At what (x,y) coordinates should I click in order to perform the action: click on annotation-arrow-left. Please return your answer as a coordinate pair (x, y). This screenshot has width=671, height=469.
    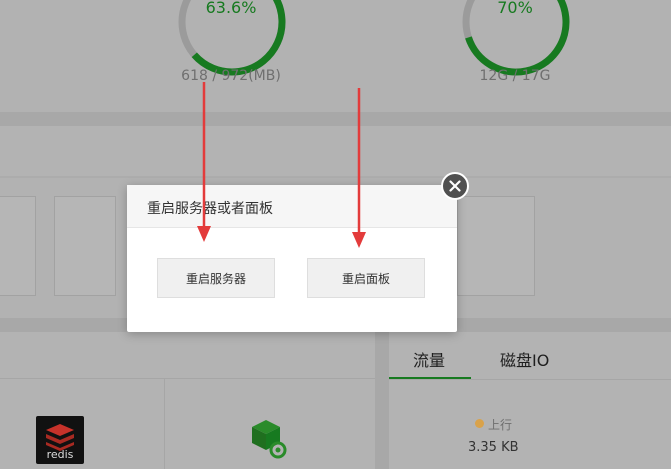
    Looking at the image, I should click on (204, 162).